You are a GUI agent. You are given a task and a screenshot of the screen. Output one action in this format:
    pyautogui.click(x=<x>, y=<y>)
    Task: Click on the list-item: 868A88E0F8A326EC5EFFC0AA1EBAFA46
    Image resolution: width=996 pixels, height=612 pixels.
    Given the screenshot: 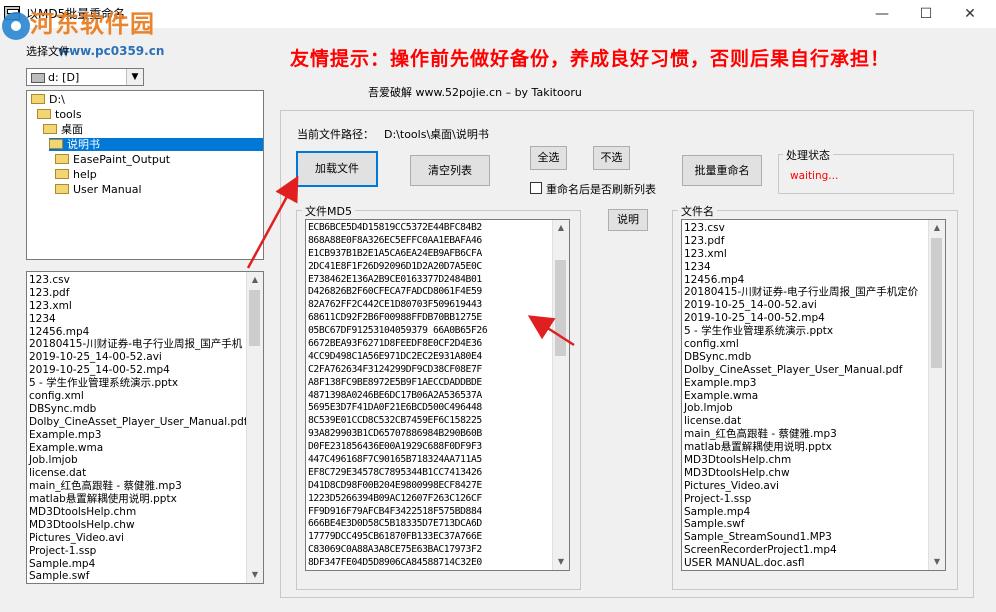 What is the action you would take?
    pyautogui.click(x=397, y=241)
    